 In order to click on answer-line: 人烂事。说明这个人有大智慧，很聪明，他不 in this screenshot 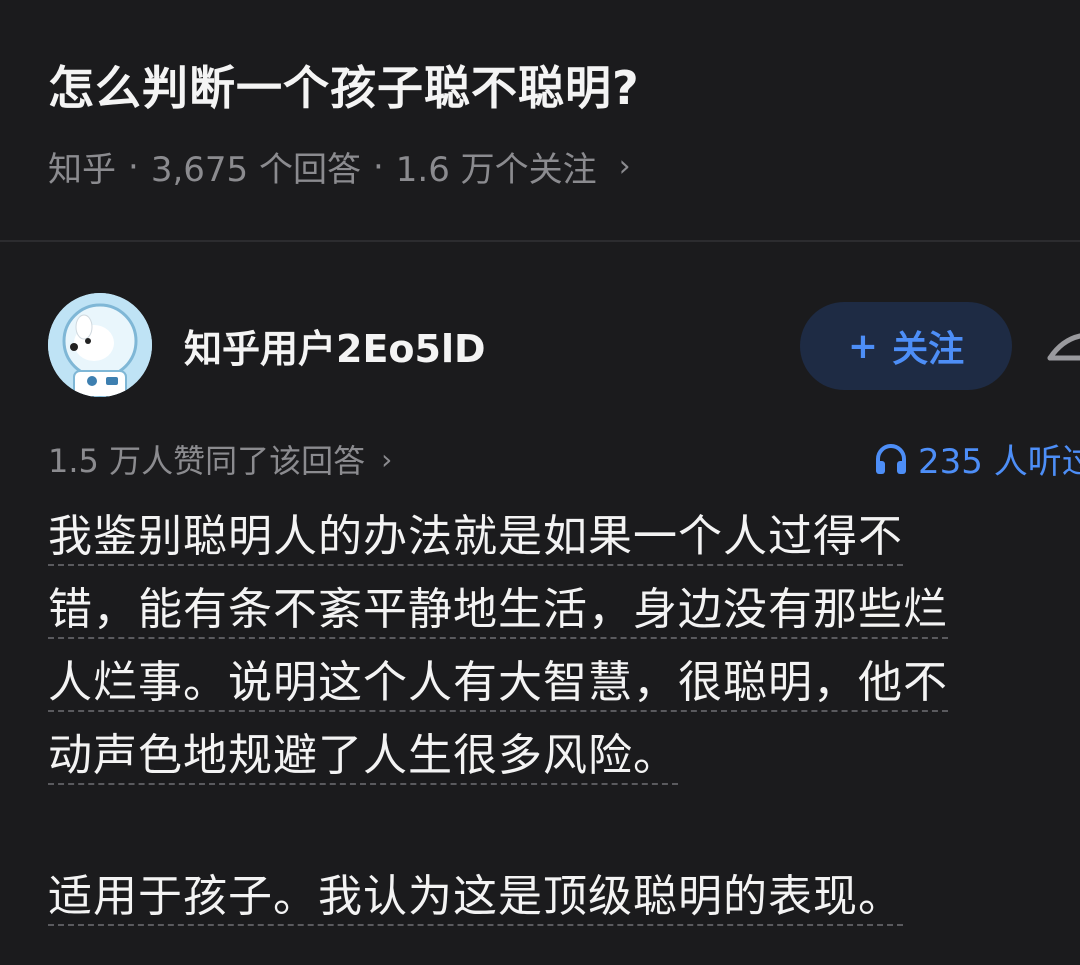, I will do `click(498, 684)`.